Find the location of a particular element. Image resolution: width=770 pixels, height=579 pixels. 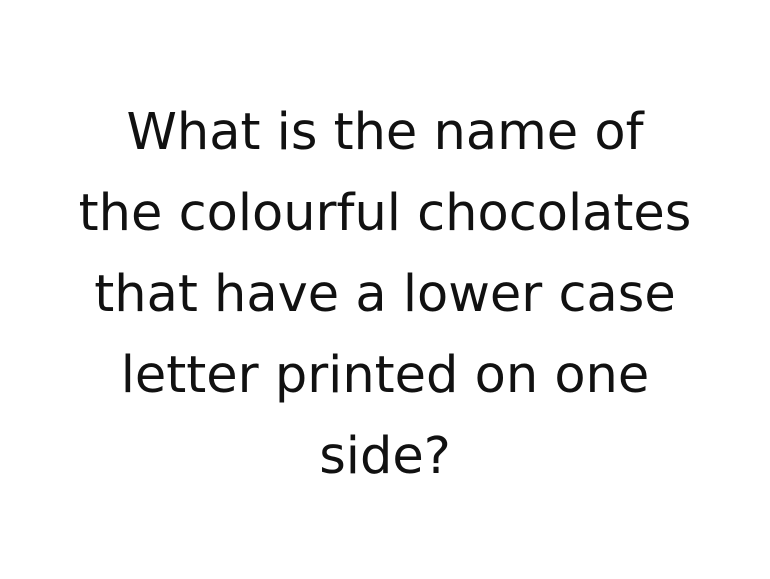

question-line: the colourful chocolates is located at coordinates (385, 213).